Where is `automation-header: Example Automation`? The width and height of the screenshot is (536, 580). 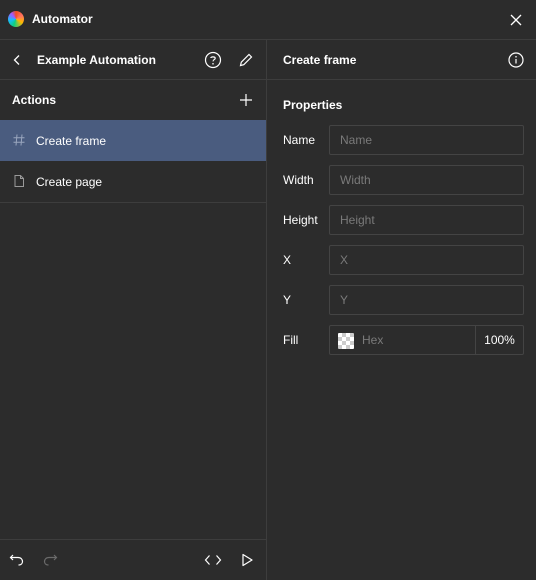
automation-header: Example Automation is located at coordinates (133, 60).